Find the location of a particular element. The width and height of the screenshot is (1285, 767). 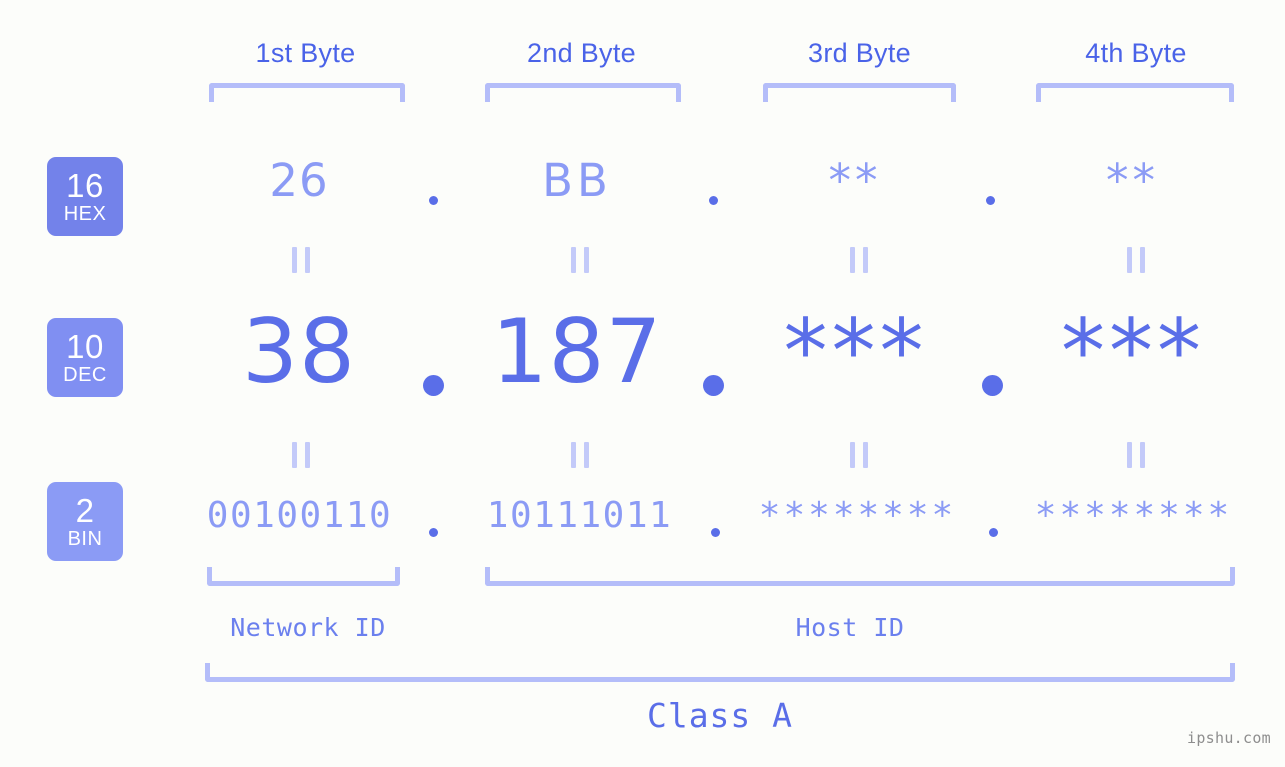

radix-badge-dec-label: DEC is located at coordinates (85, 375).